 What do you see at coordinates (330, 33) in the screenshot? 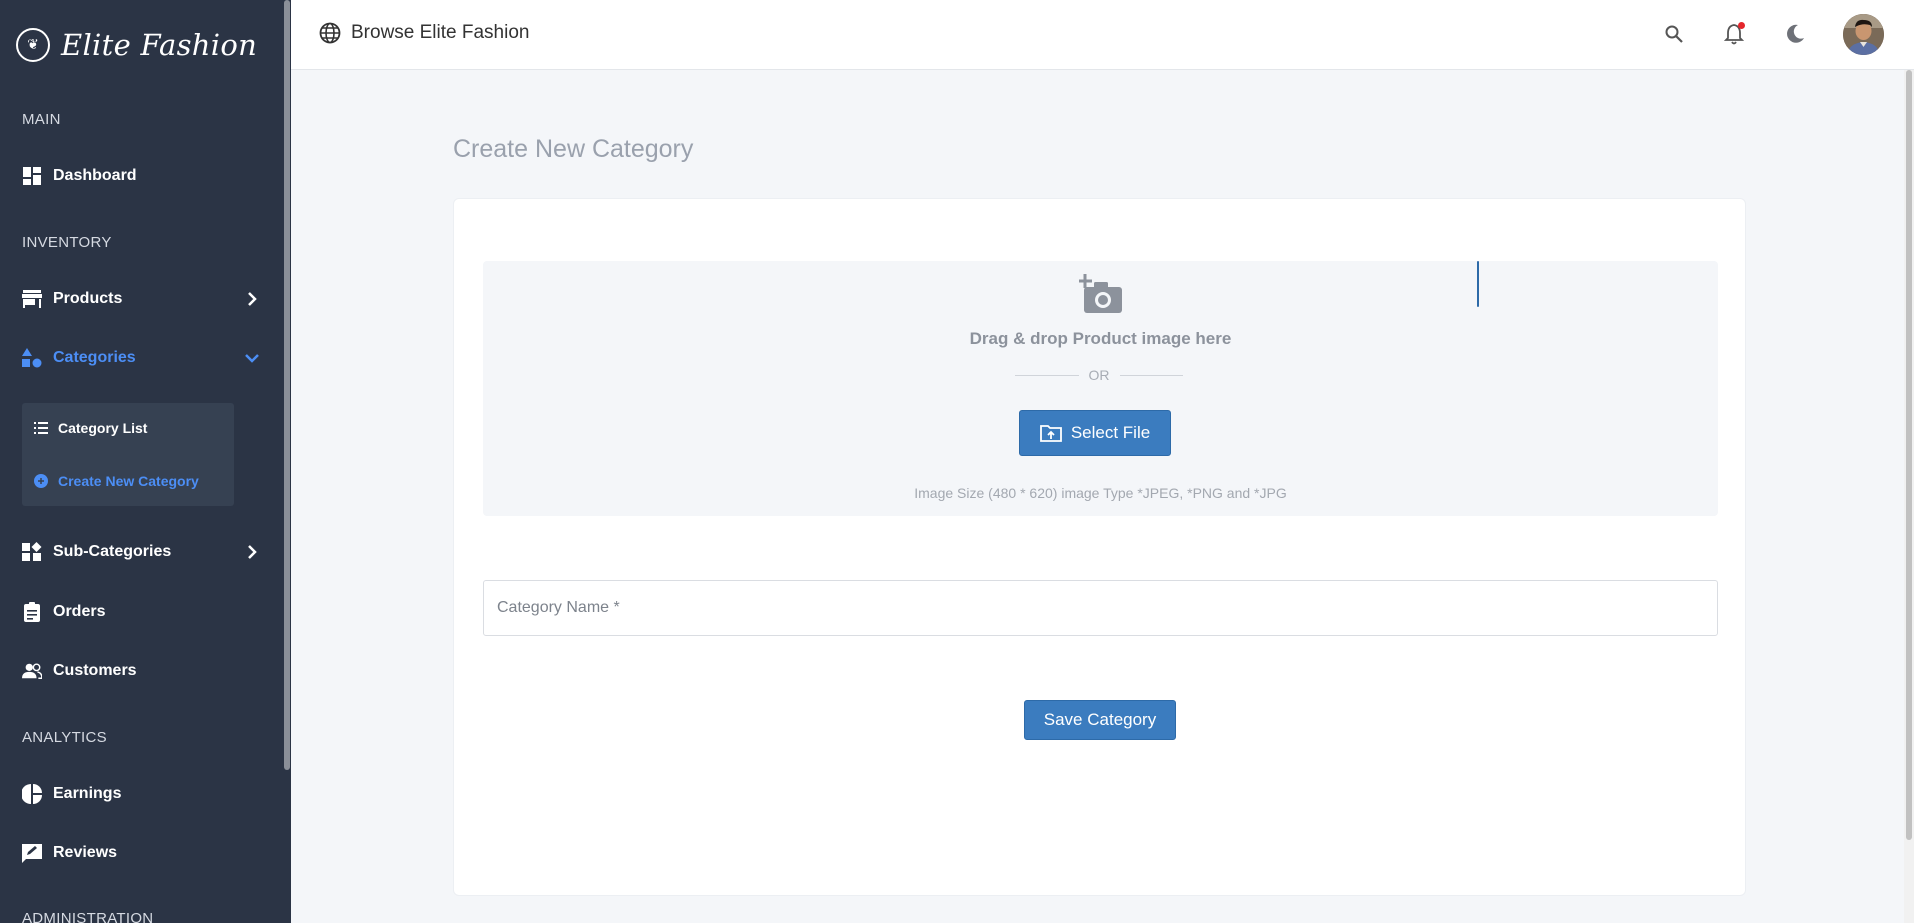
I see `globe-icon` at bounding box center [330, 33].